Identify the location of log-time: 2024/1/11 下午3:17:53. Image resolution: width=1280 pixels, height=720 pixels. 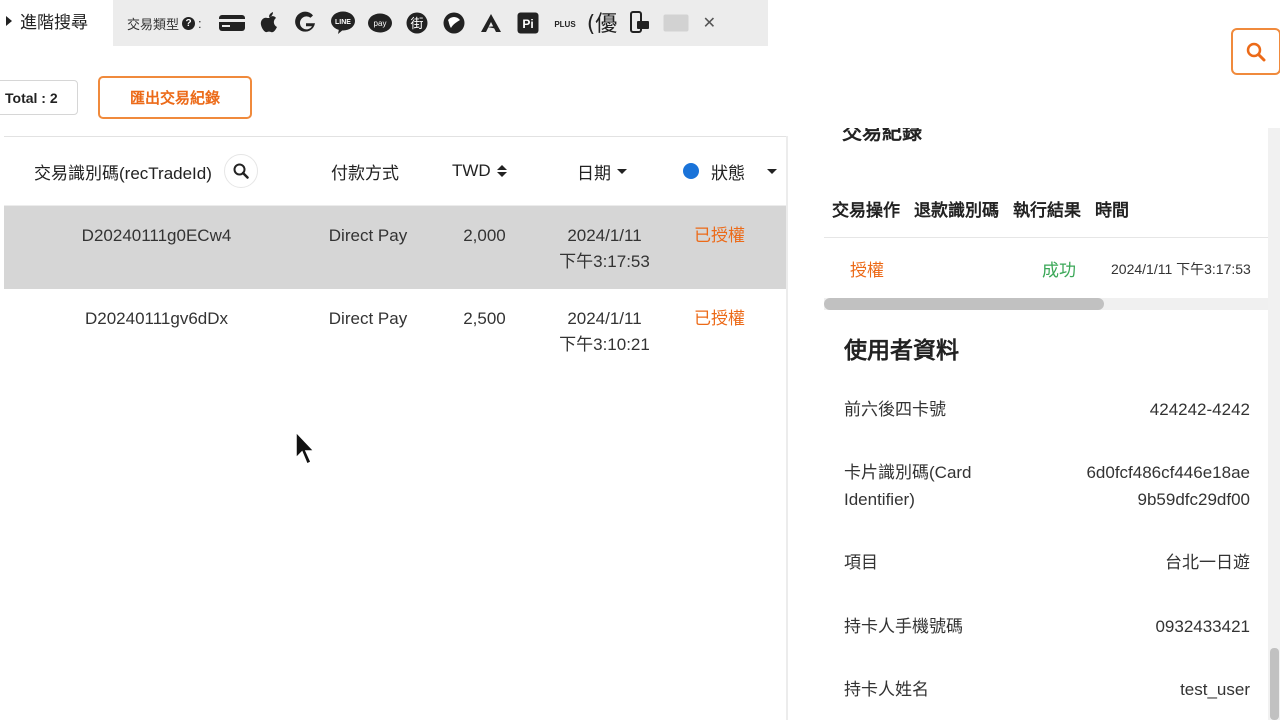
(1181, 269).